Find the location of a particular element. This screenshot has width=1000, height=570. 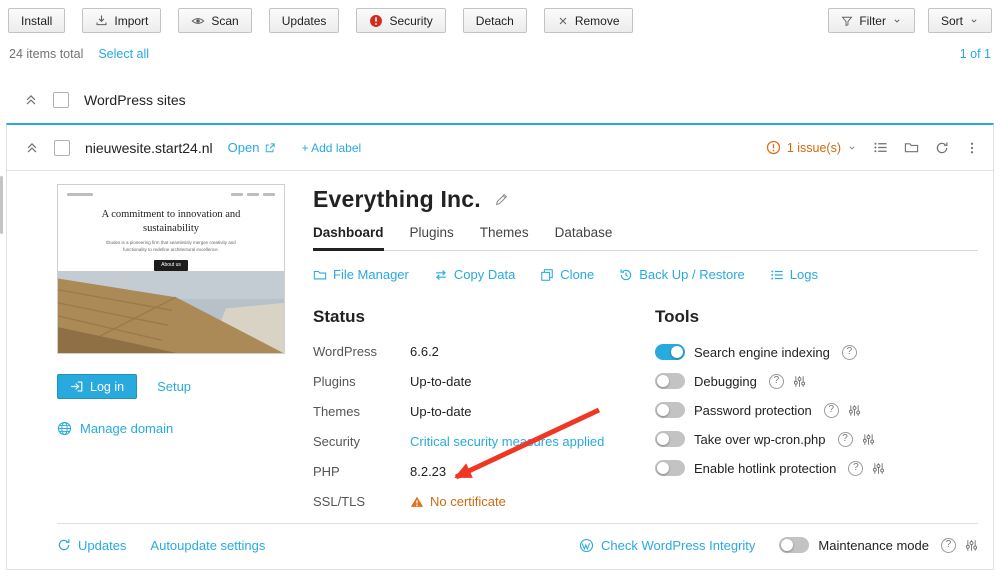

import-label: Import is located at coordinates (131, 20).